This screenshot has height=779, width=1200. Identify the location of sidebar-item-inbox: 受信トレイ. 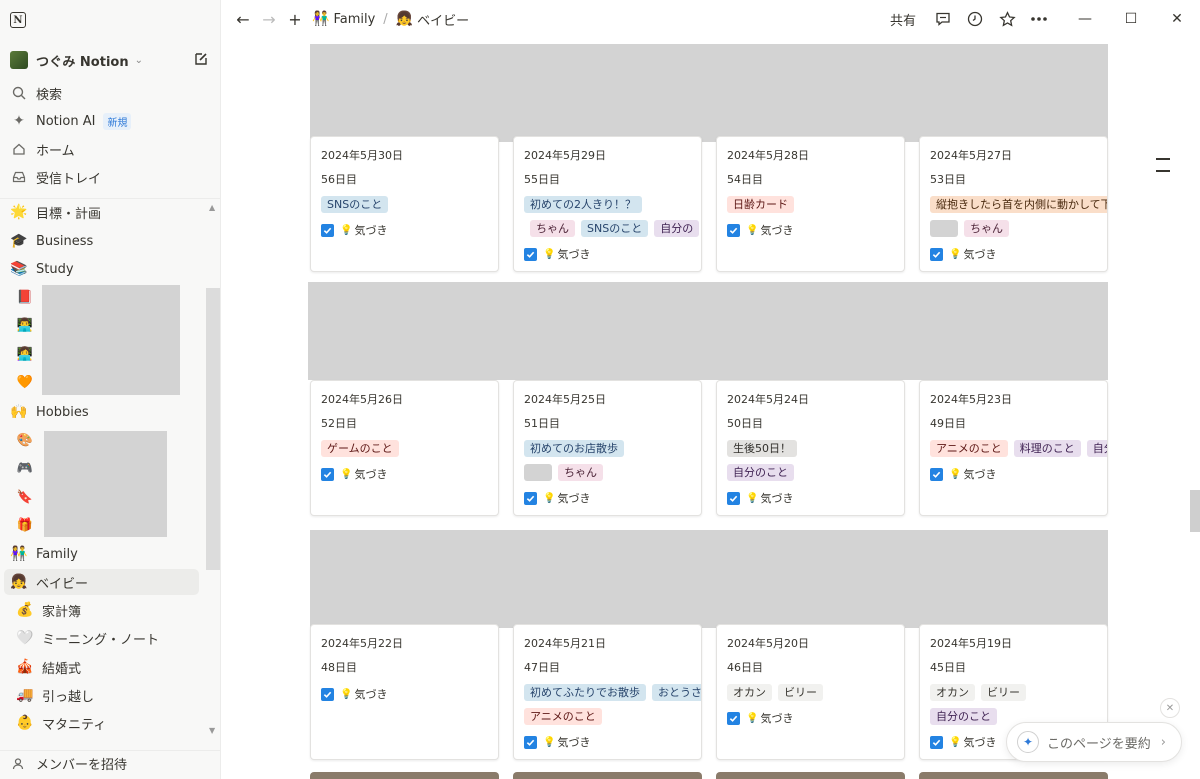
(110, 177).